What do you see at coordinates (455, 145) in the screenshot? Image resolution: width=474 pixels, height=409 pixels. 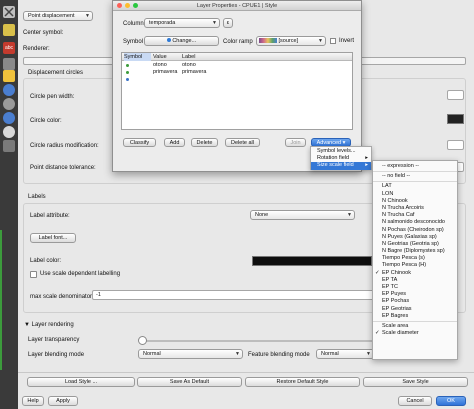 I see `circle-radius-field` at bounding box center [455, 145].